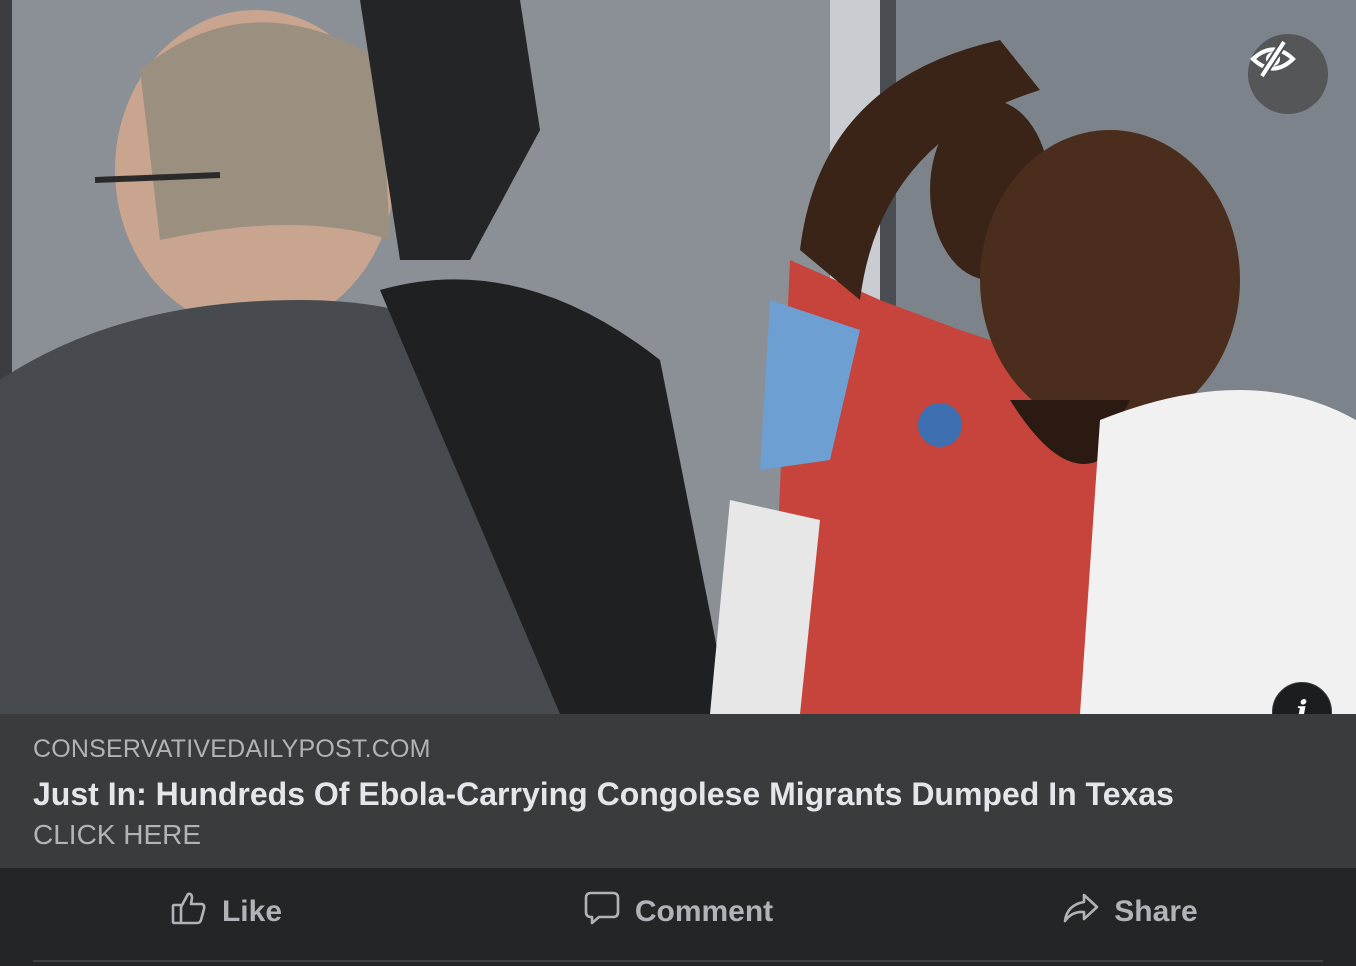 Image resolution: width=1356 pixels, height=966 pixels. I want to click on share-button: Share, so click(1130, 917).